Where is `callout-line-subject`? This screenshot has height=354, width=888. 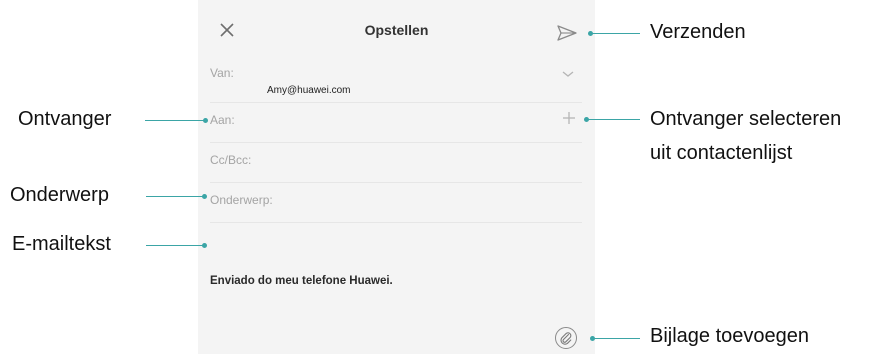 callout-line-subject is located at coordinates (175, 196).